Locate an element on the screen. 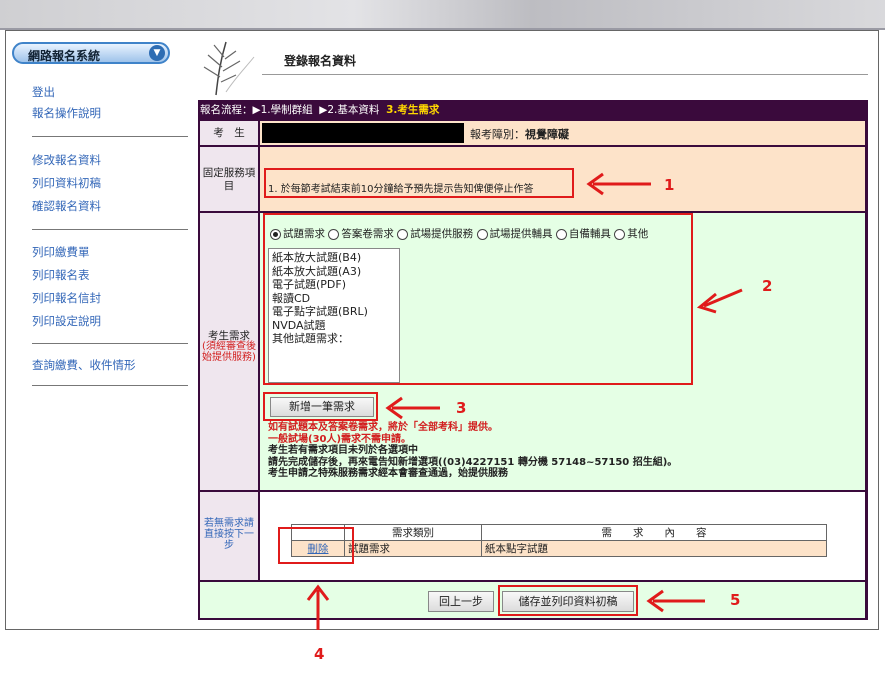 This screenshot has height=673, width=885. table-row: 刪除 試題需求 紙本點字試題 is located at coordinates (559, 548).